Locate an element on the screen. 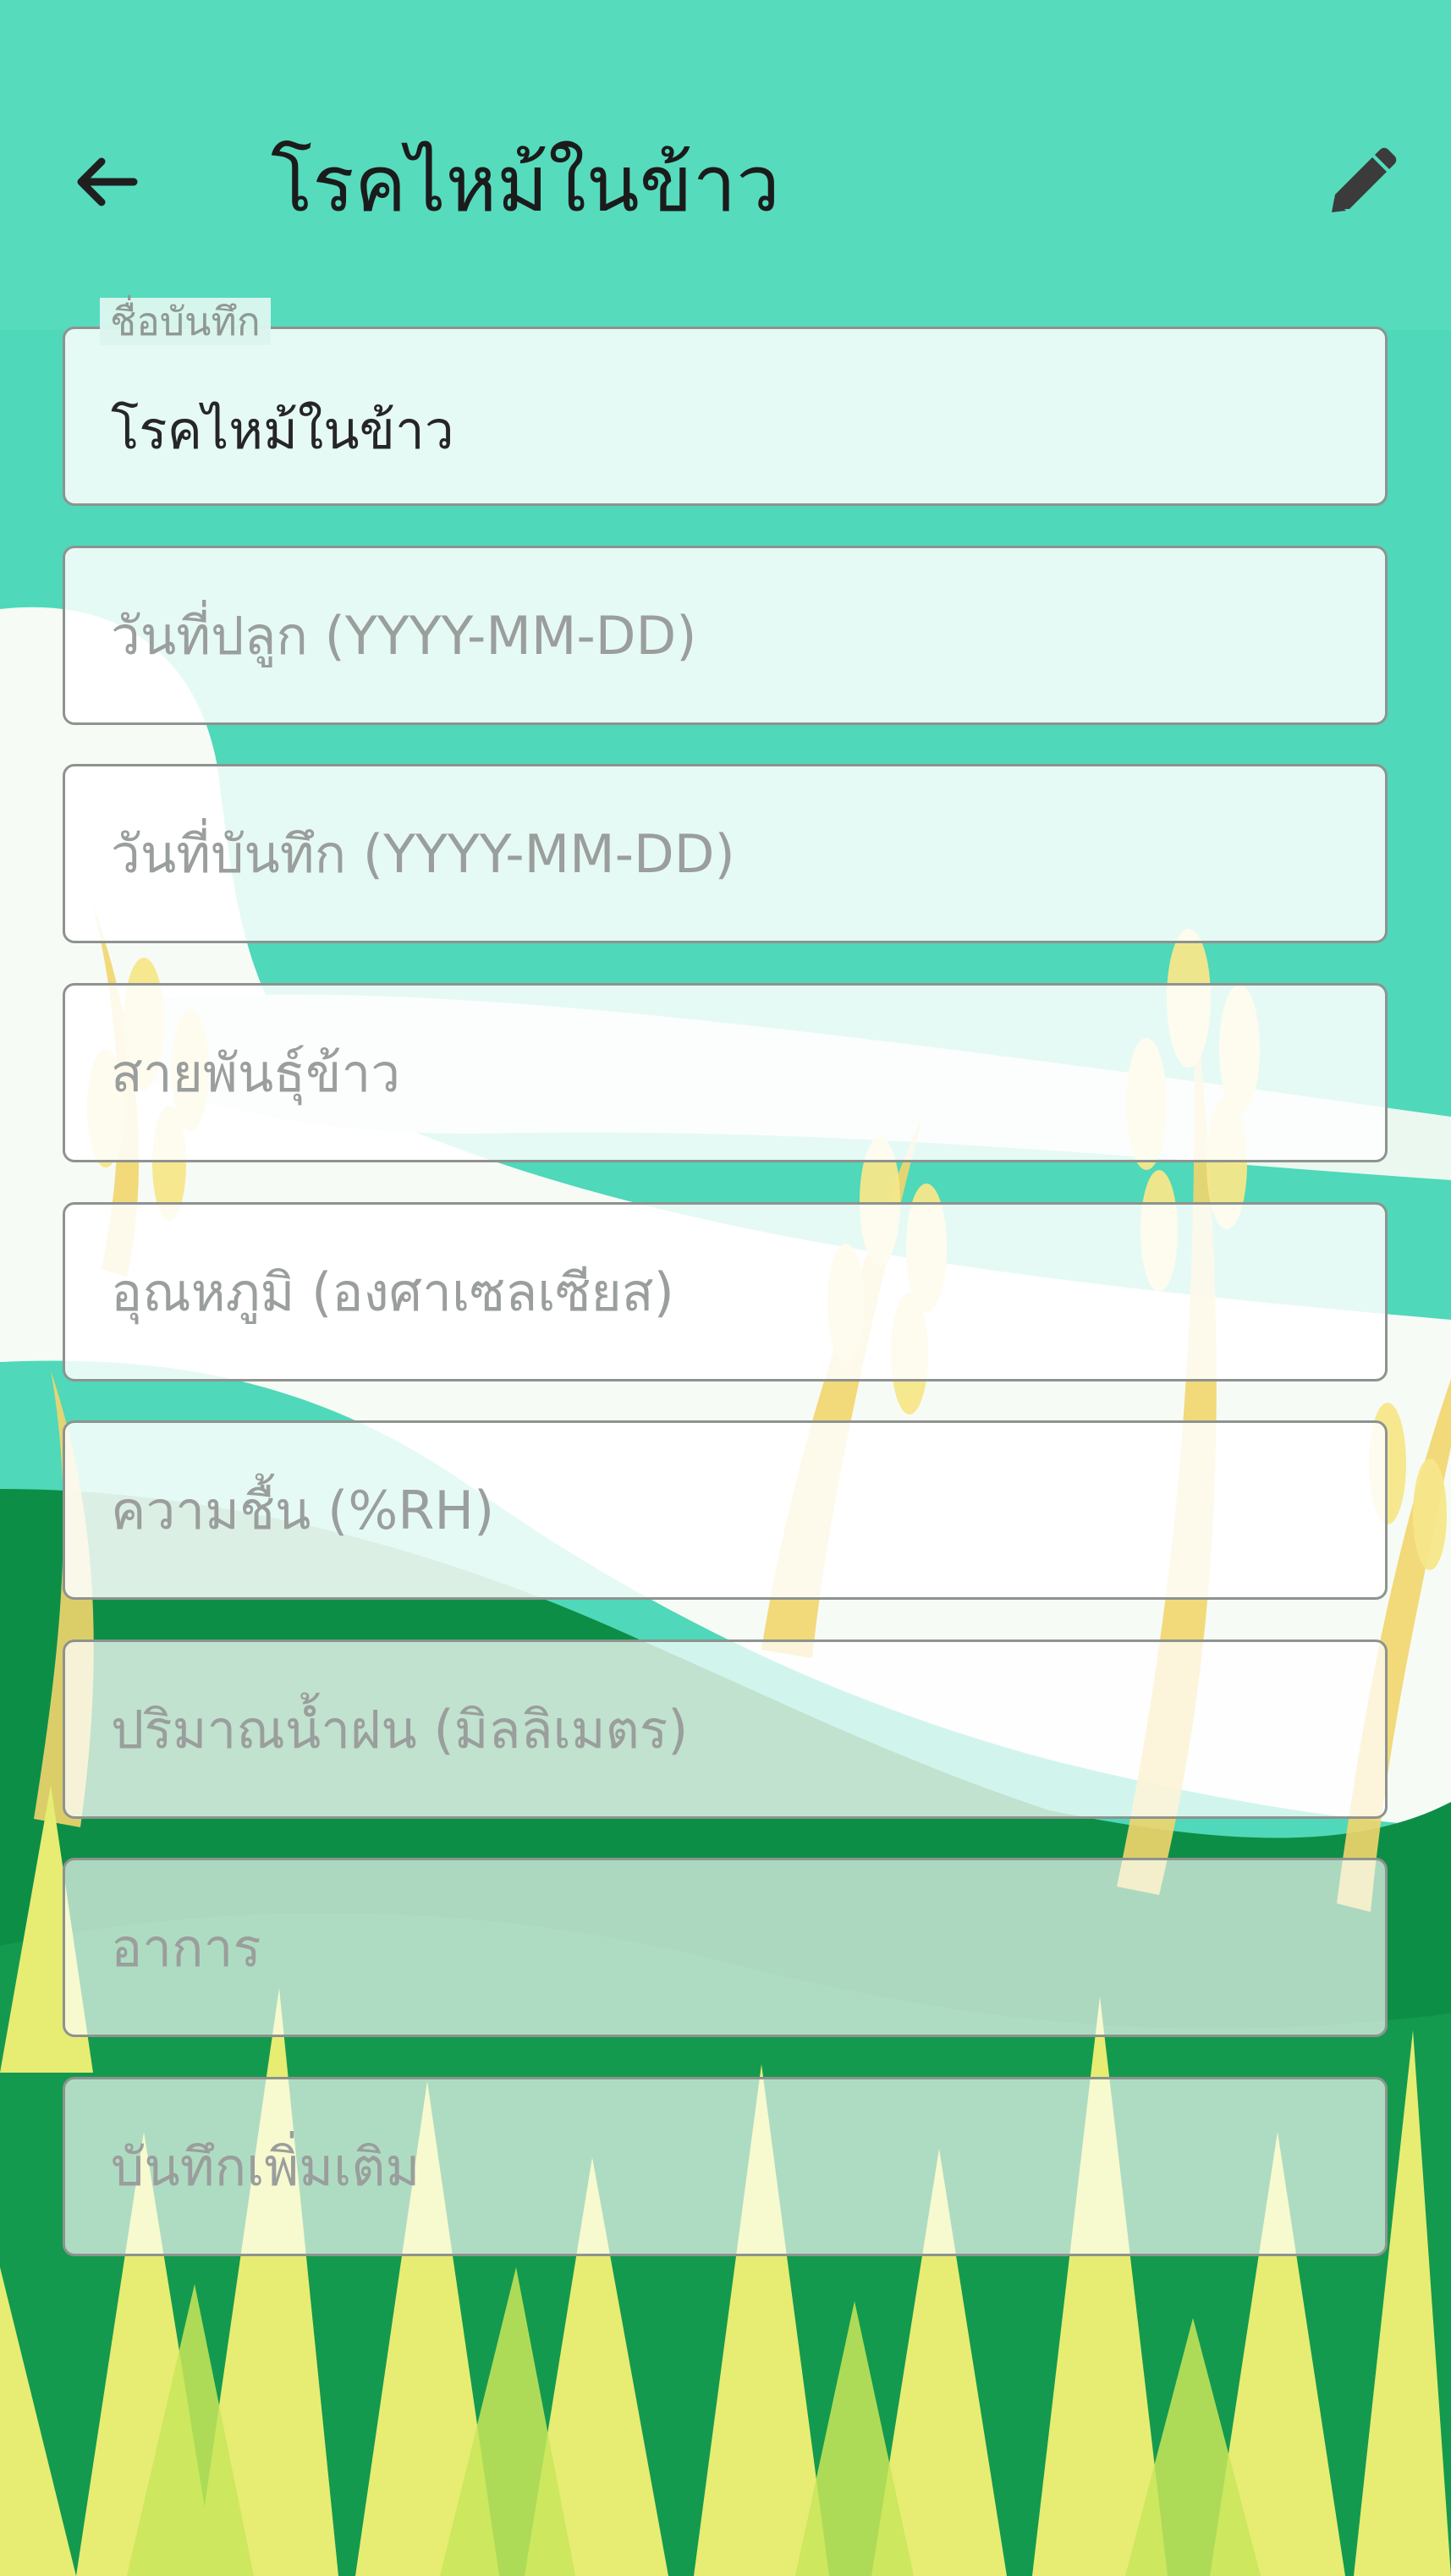 This screenshot has height=2576, width=1451. record-date-field is located at coordinates (726, 854).